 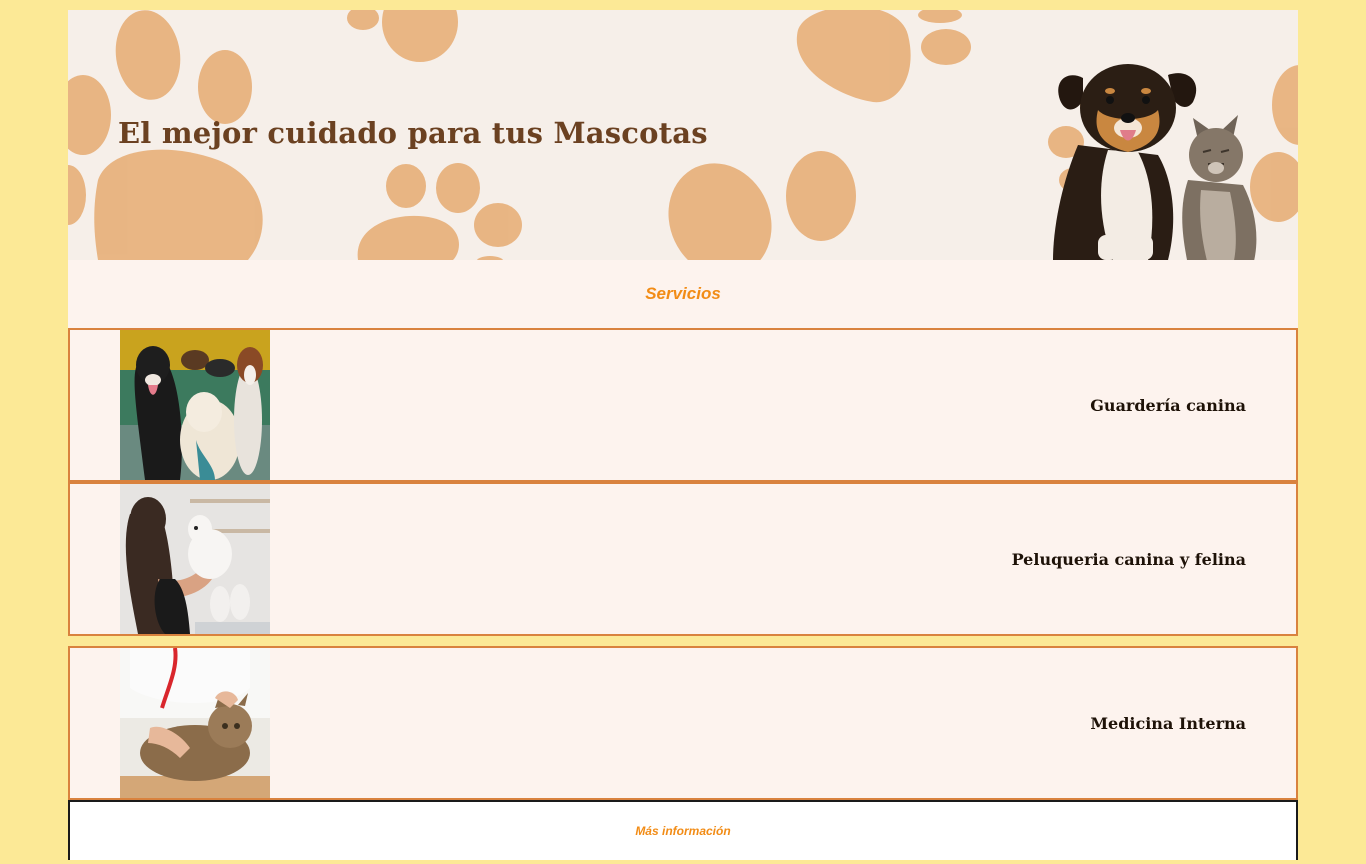 I want to click on services-title: Servicios, so click(x=683, y=293).